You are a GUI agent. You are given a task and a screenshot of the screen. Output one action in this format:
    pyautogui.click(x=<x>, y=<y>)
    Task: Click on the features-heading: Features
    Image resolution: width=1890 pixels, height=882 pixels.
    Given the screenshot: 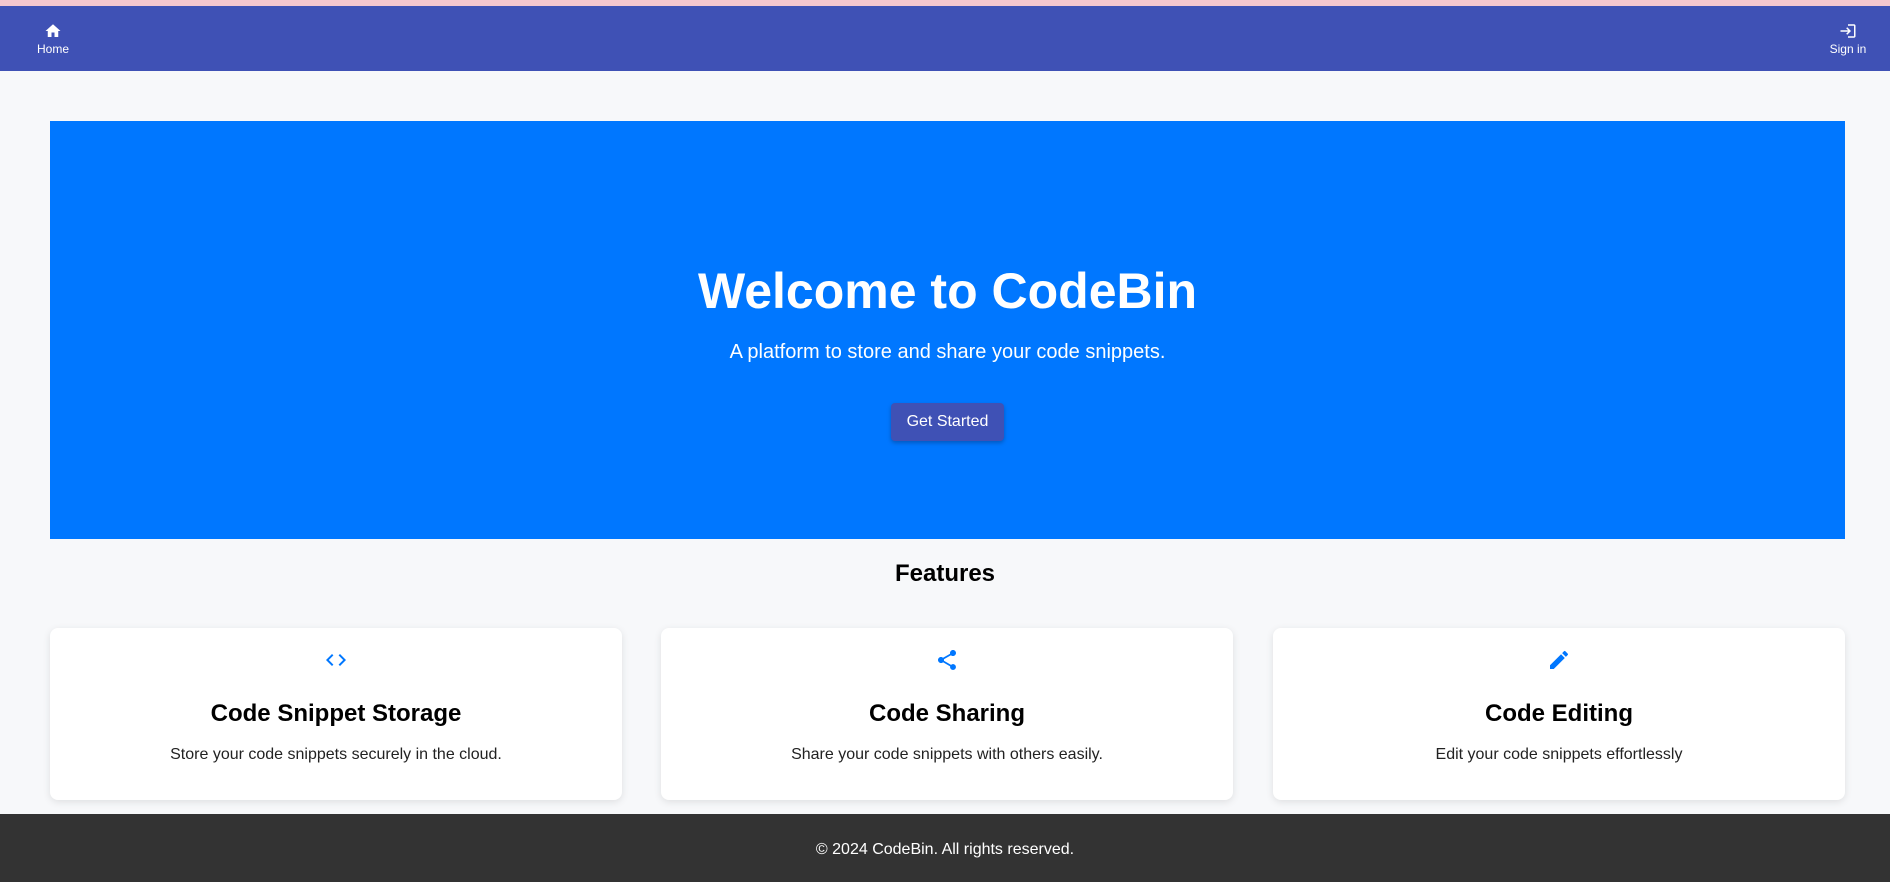 What is the action you would take?
    pyautogui.click(x=945, y=573)
    